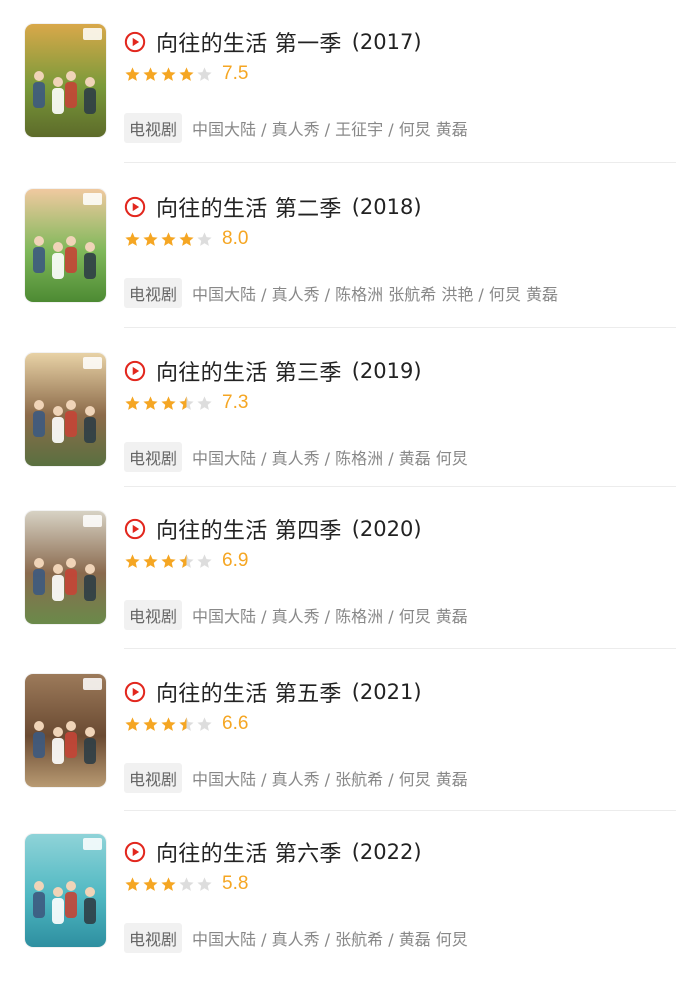 The width and height of the screenshot is (700, 984). What do you see at coordinates (296, 128) in the screenshot?
I see `meta-row: 电视剧 中国大陆 / 真人秀 / 王征宇 / 何炅 黄磊` at bounding box center [296, 128].